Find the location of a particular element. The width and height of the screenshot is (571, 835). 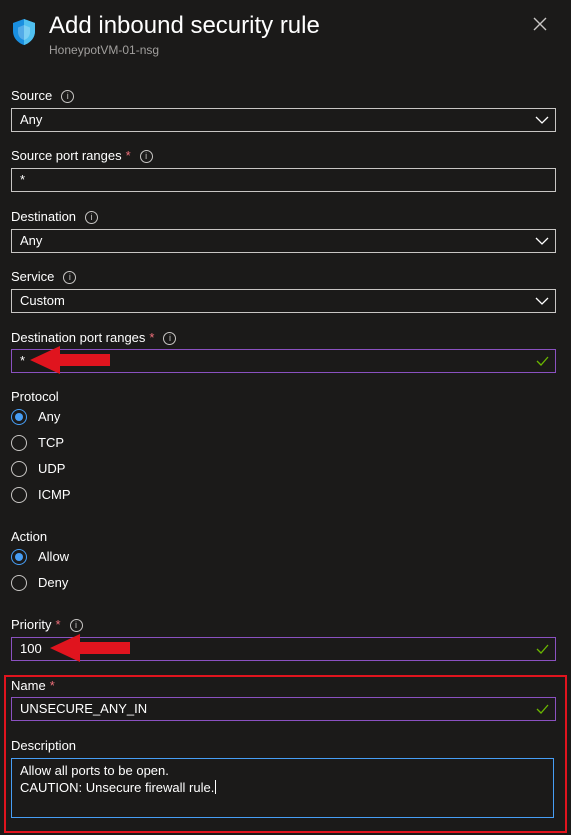

action-label: Action is located at coordinates (29, 536).